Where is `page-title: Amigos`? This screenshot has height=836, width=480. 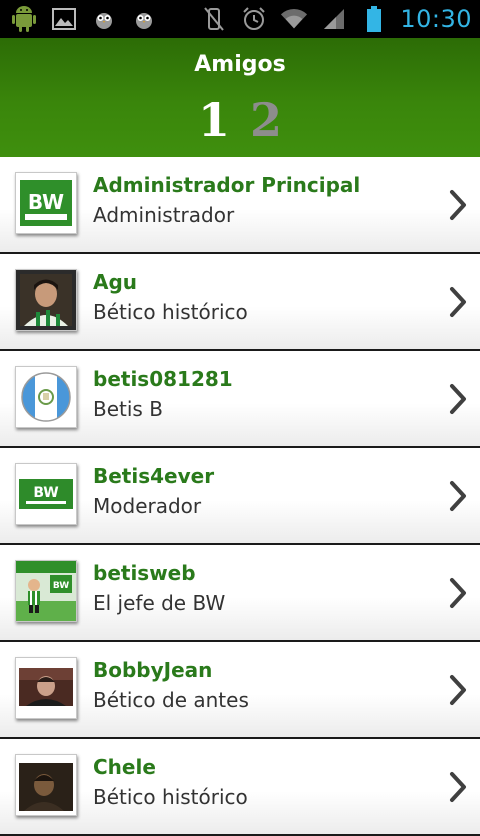 page-title: Amigos is located at coordinates (240, 64).